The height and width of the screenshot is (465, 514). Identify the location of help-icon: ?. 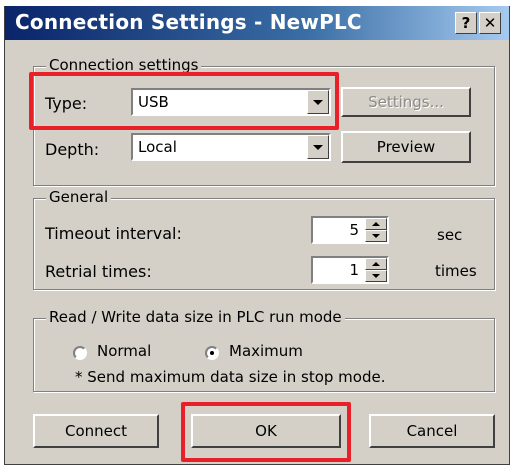
(466, 23).